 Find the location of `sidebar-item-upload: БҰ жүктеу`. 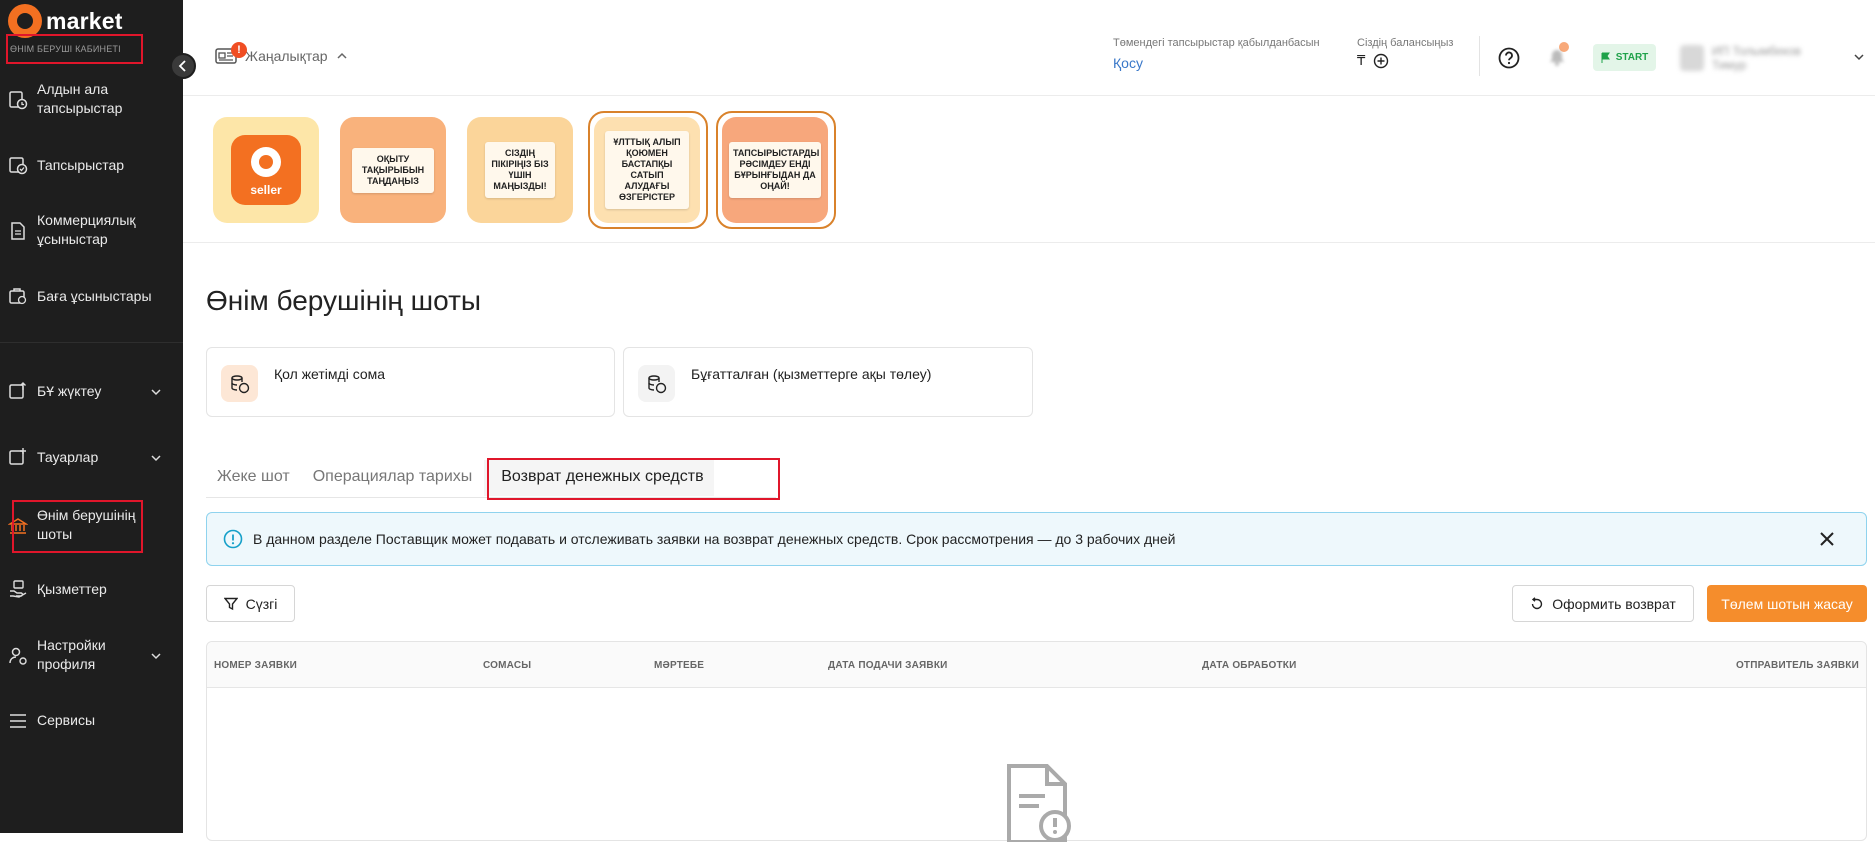

sidebar-item-upload: БҰ жүктеу is located at coordinates (91, 392).